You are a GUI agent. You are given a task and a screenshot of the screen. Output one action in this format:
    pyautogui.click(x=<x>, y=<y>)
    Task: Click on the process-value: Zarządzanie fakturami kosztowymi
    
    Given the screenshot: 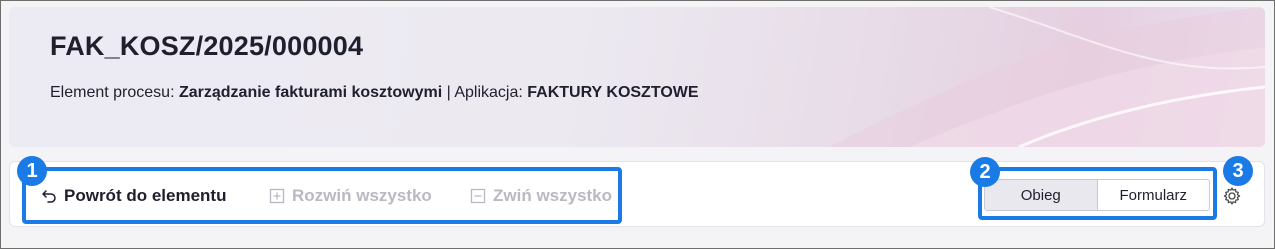 What is the action you would take?
    pyautogui.click(x=310, y=92)
    